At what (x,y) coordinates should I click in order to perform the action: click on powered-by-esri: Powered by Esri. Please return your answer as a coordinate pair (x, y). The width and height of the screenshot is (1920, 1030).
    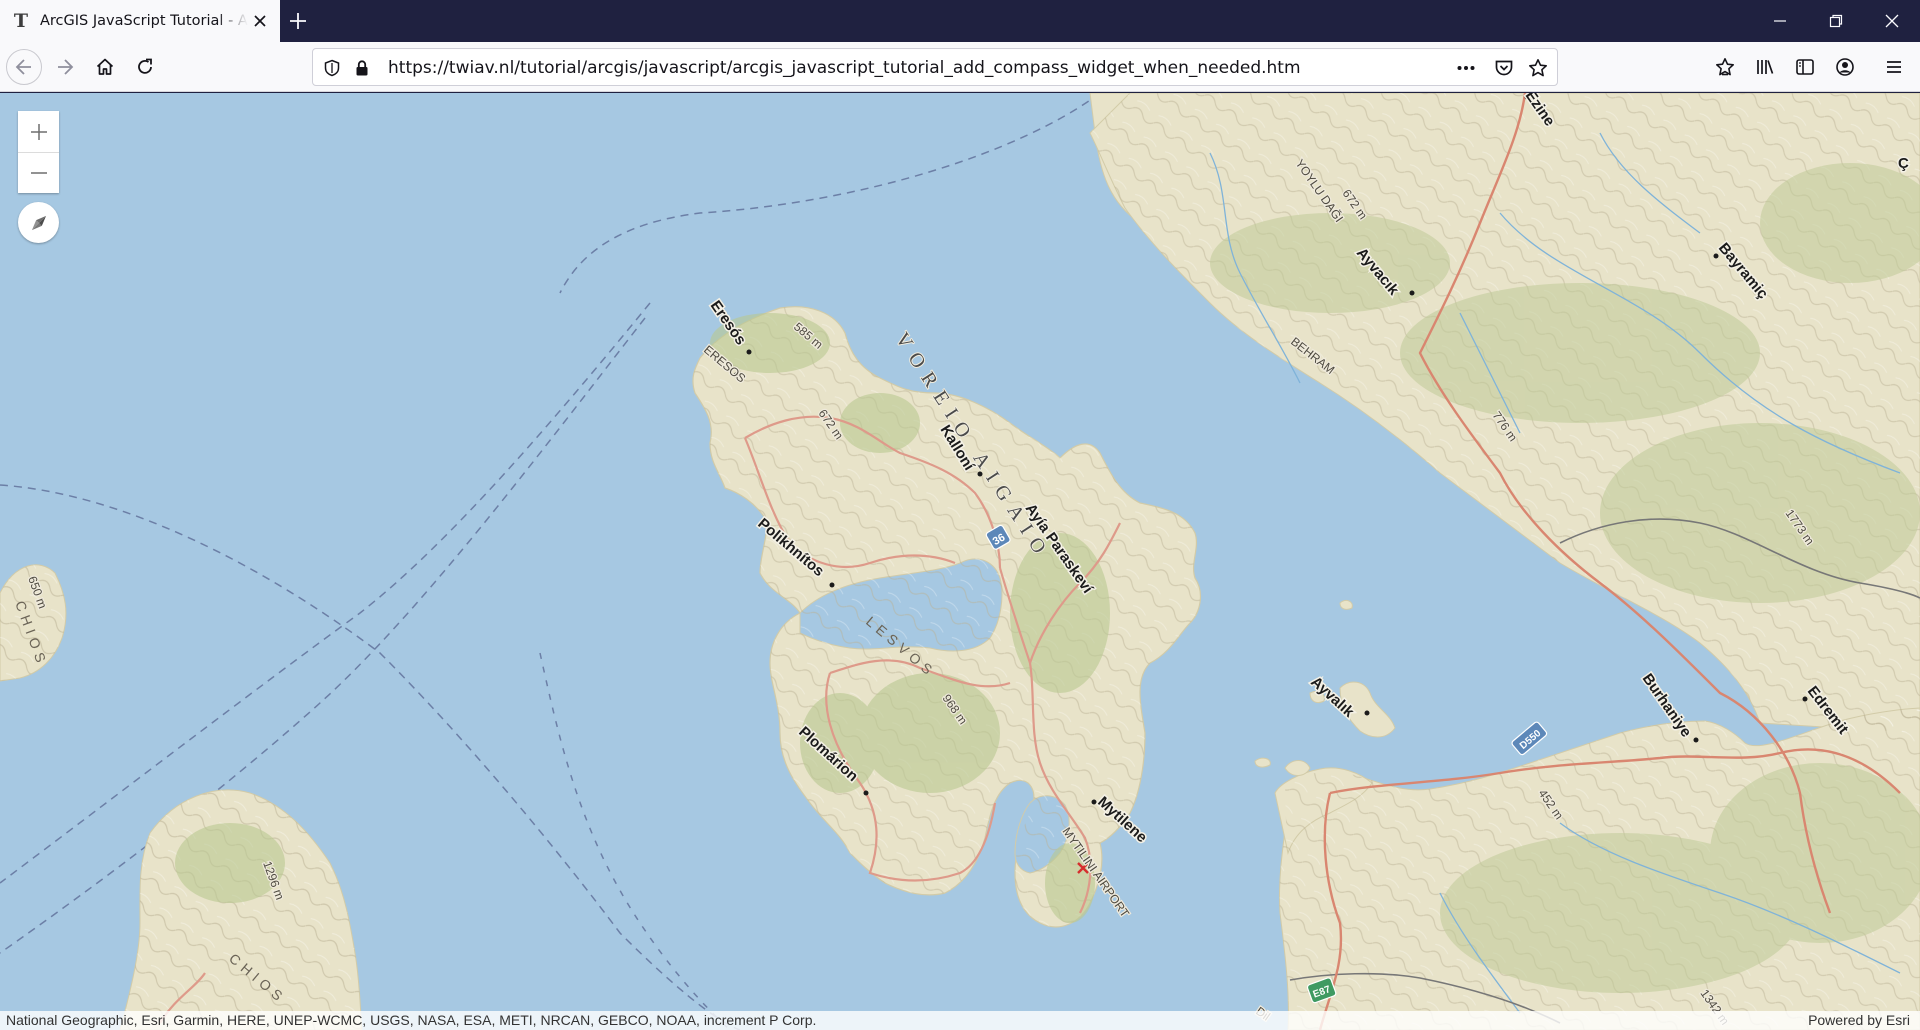
    Looking at the image, I should click on (1859, 1020).